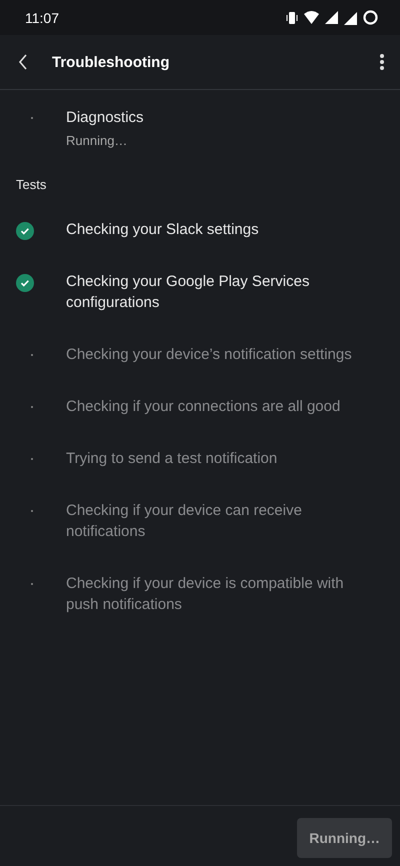 This screenshot has height=866, width=400. What do you see at coordinates (188, 292) in the screenshot?
I see `test-label: Checking your Google Play Services configurations` at bounding box center [188, 292].